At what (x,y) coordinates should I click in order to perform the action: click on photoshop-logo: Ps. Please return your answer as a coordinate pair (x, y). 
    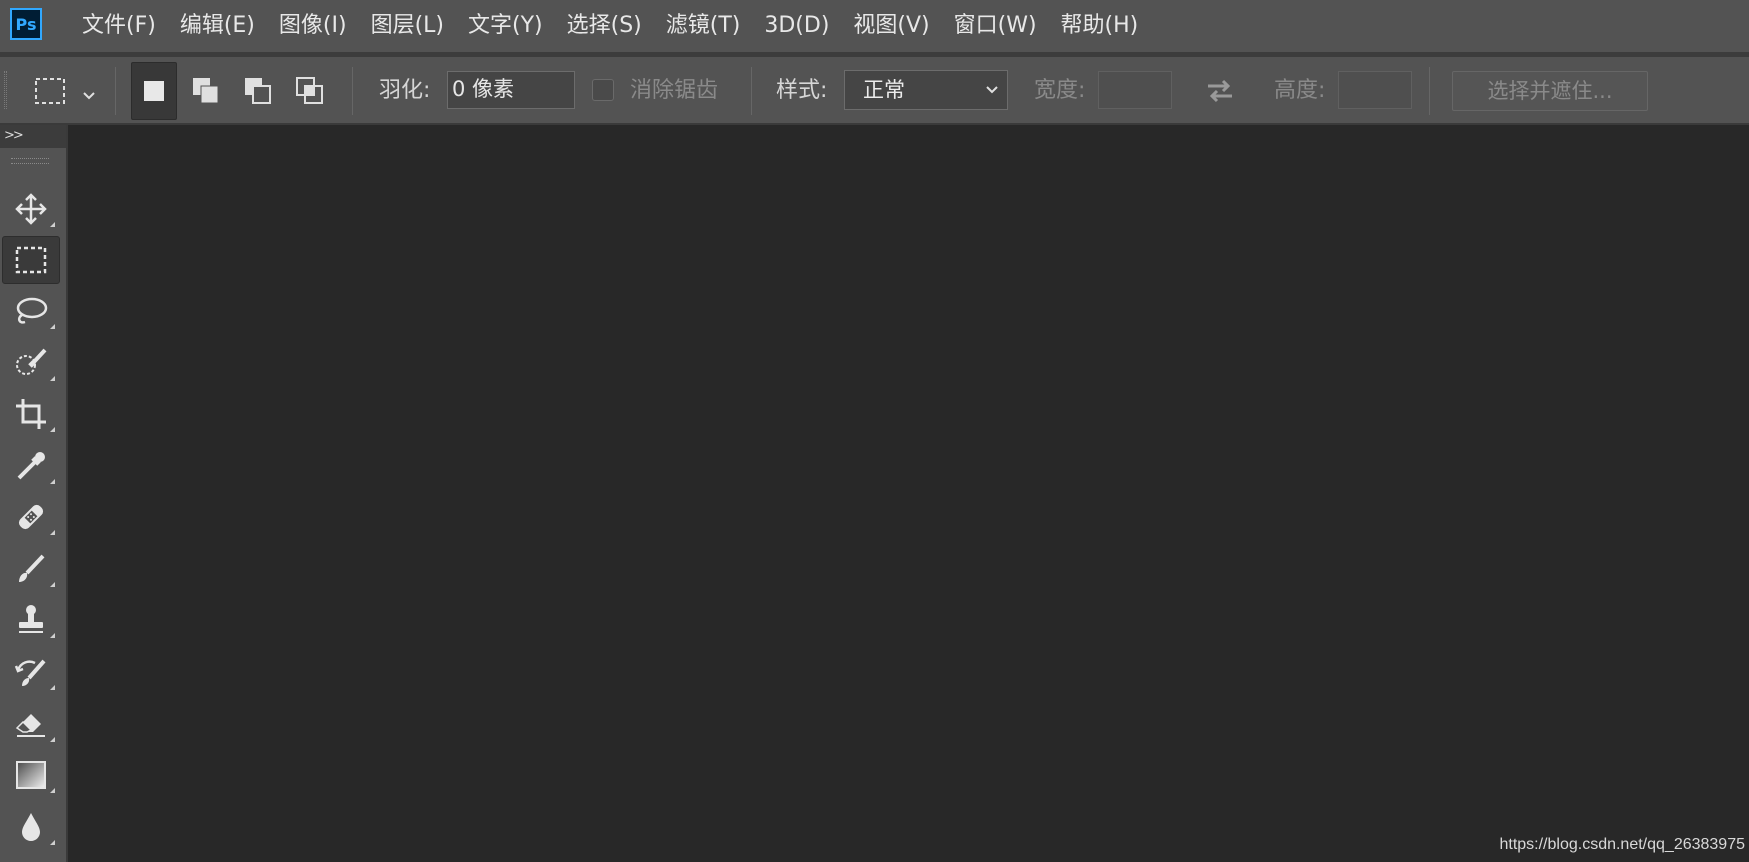
    Looking at the image, I should click on (26, 24).